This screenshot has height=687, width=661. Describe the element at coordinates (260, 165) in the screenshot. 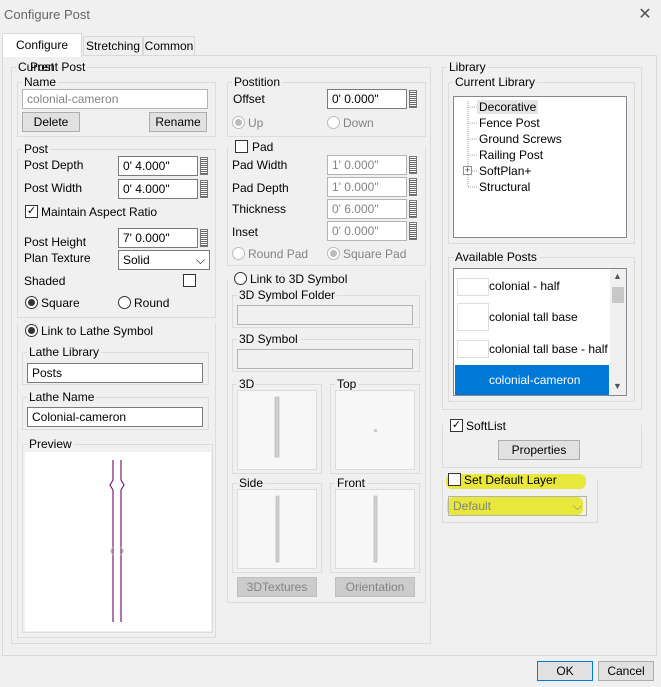

I see `pad-width-label: Pad Width` at that location.